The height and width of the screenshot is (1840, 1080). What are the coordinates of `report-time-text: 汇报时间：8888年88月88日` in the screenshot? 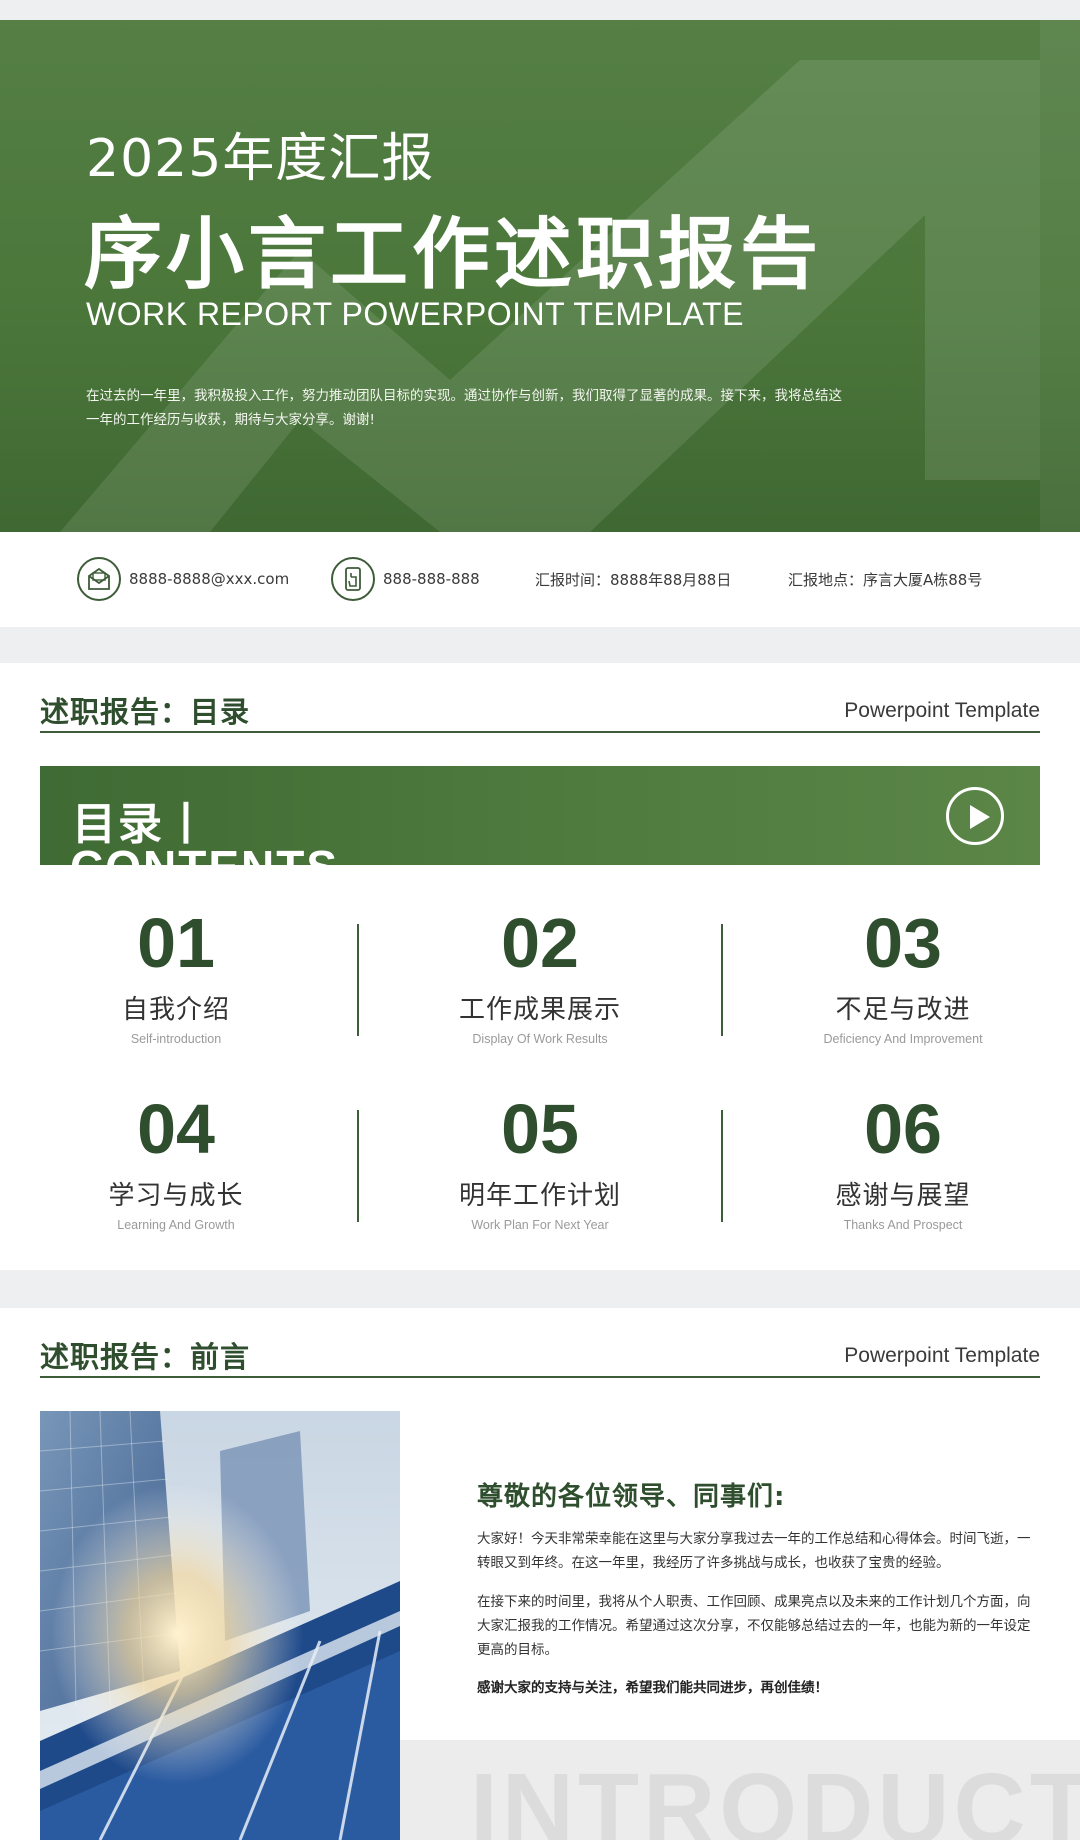 It's located at (633, 579).